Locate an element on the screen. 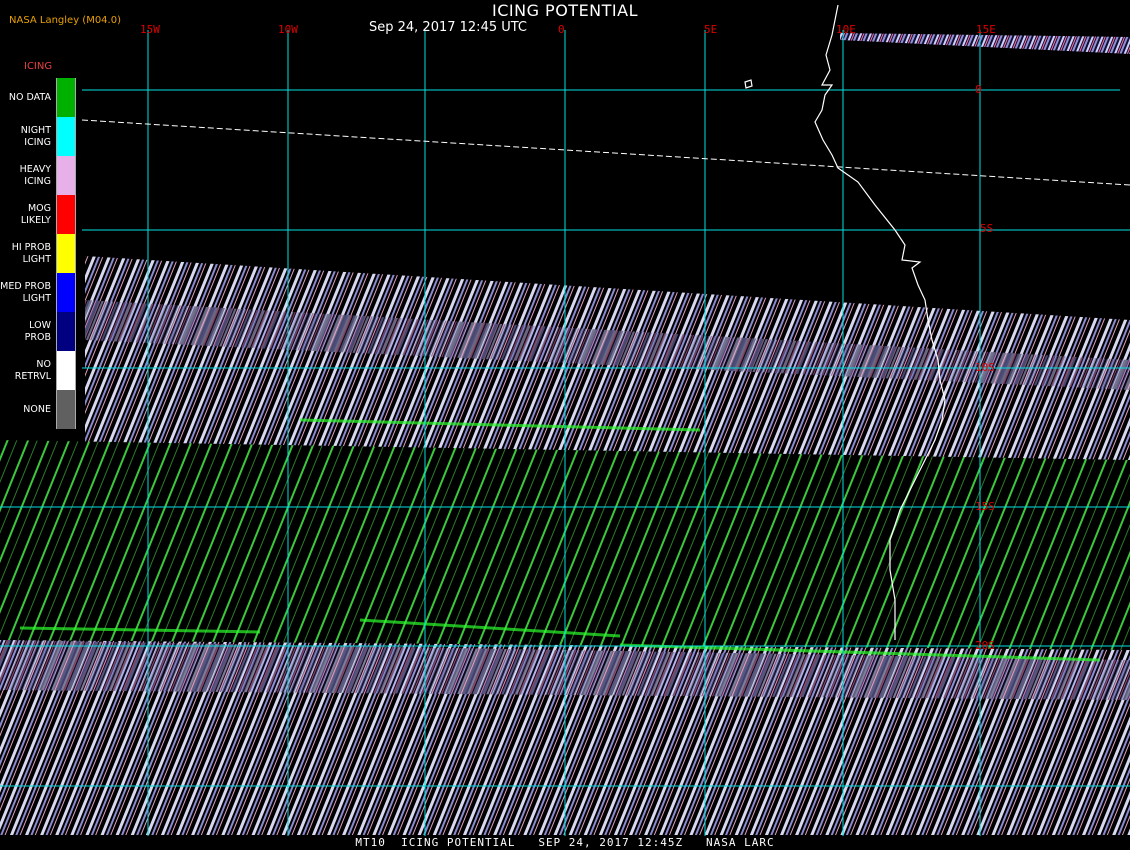  legend-item-no-data: NO DATA is located at coordinates (41, 97).